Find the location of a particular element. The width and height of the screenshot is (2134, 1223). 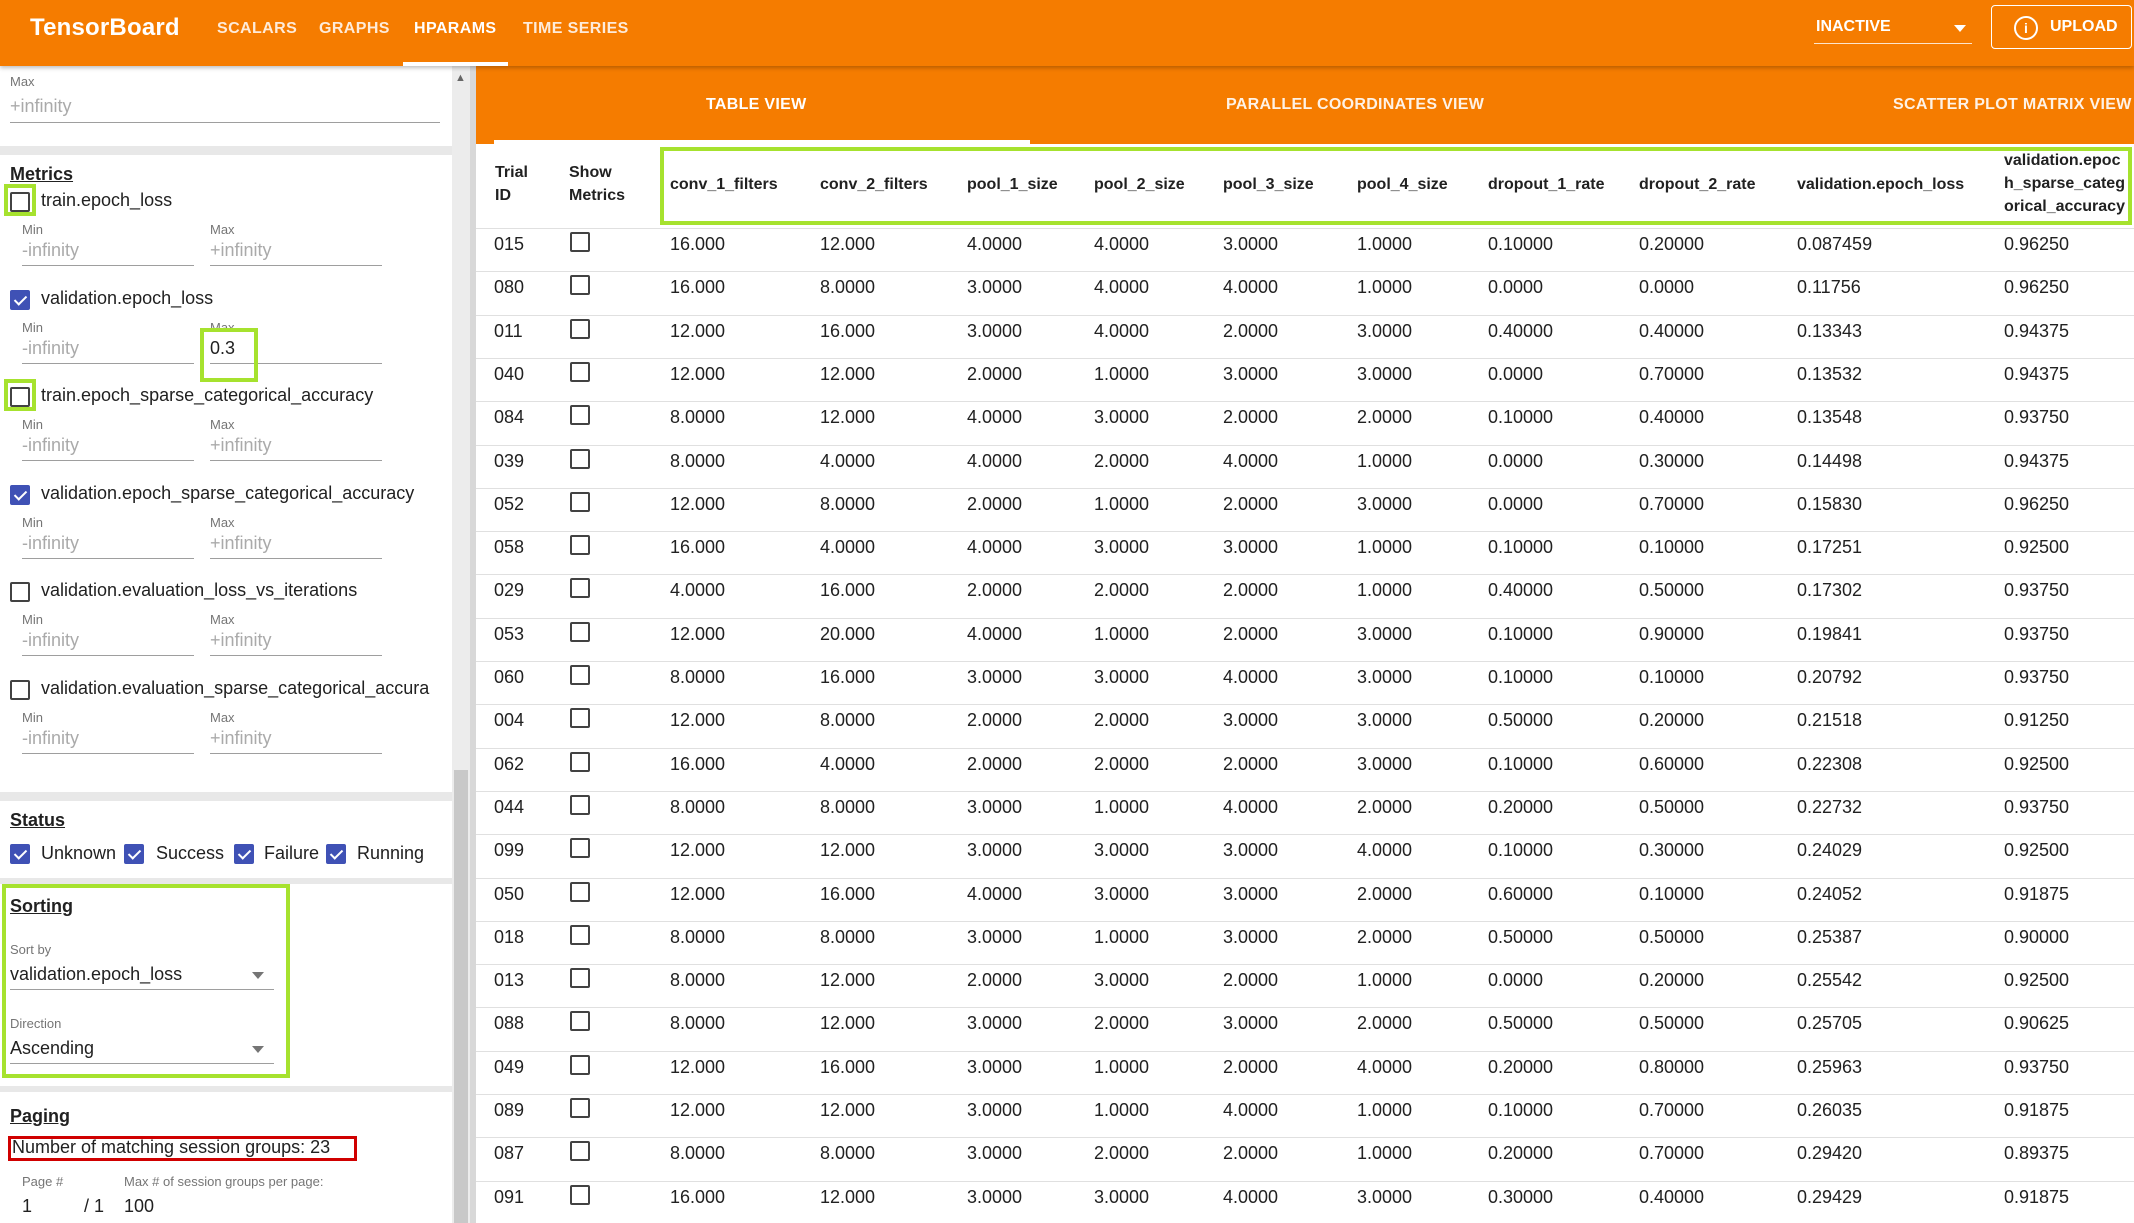

metric-train-epoch-accuracy-max-input: +infinity is located at coordinates (241, 445).